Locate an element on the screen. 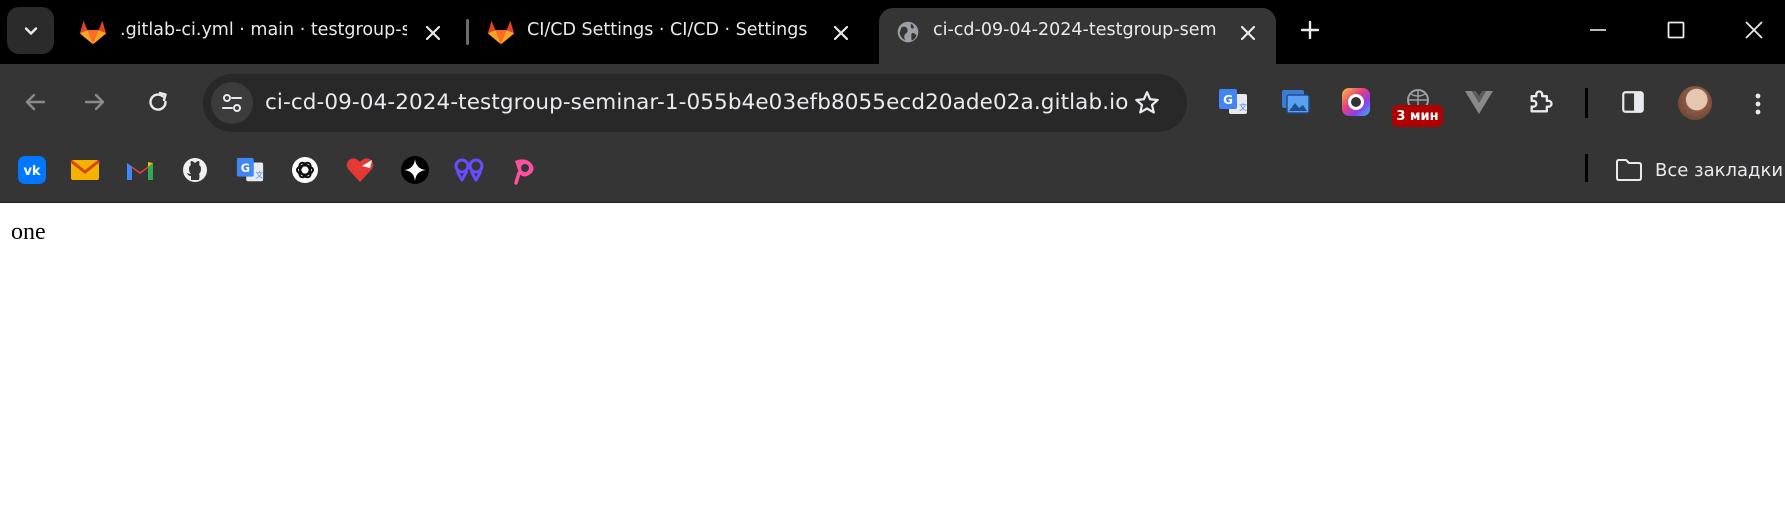  maximize-button is located at coordinates (1676, 30).